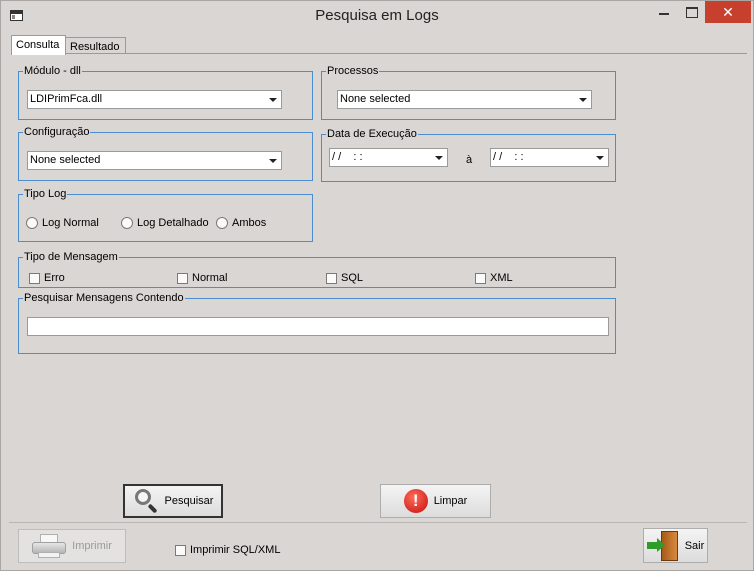  What do you see at coordinates (165, 214) in the screenshot?
I see `tipo-log-group: Tipo Log Log Normal Log Detalhado Ambos` at bounding box center [165, 214].